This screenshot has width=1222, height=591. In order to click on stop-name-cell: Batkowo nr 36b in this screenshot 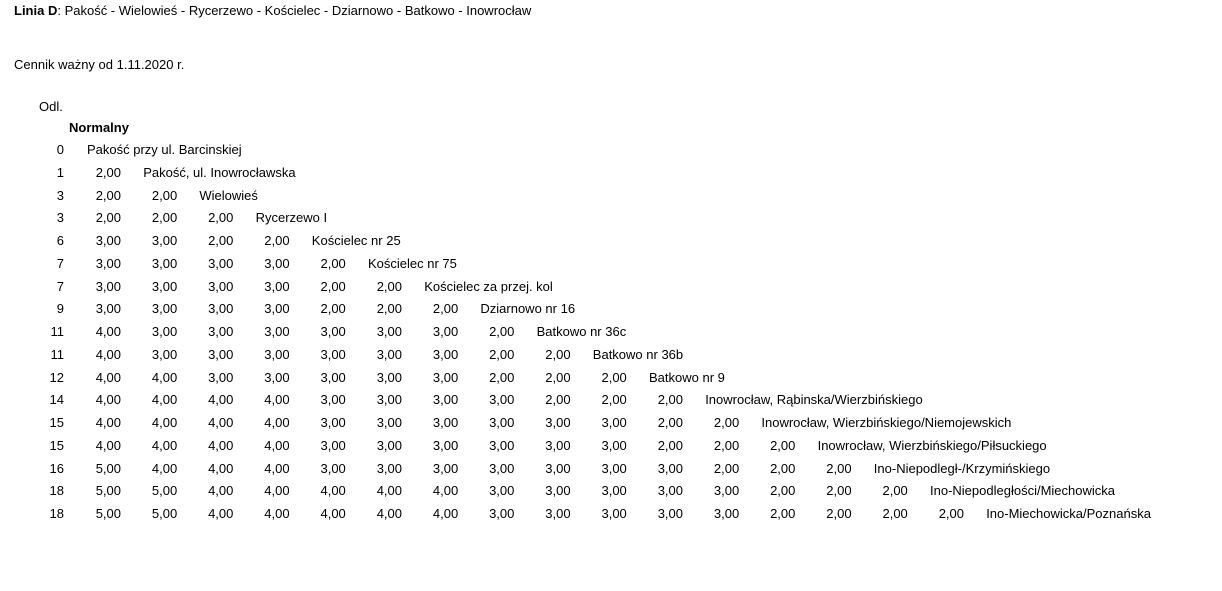, I will do `click(638, 354)`.